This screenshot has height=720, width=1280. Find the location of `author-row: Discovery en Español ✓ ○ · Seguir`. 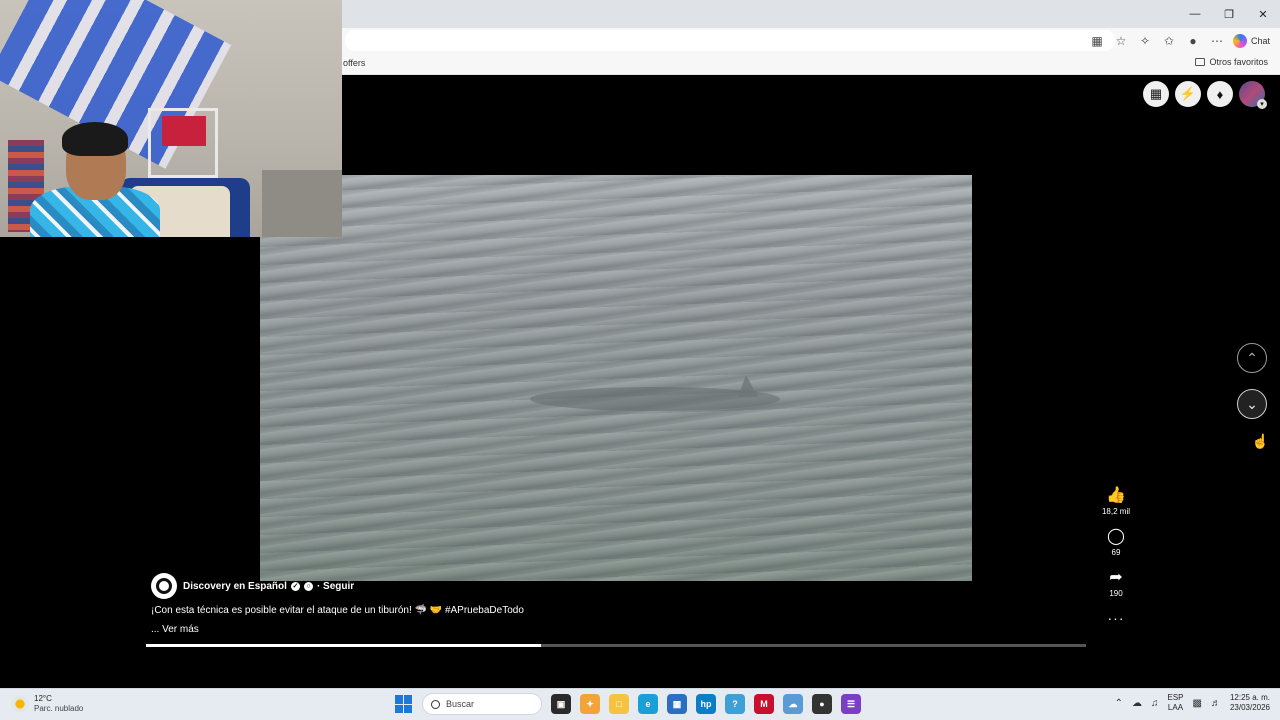

author-row: Discovery en Español ✓ ○ · Seguir is located at coordinates (621, 586).